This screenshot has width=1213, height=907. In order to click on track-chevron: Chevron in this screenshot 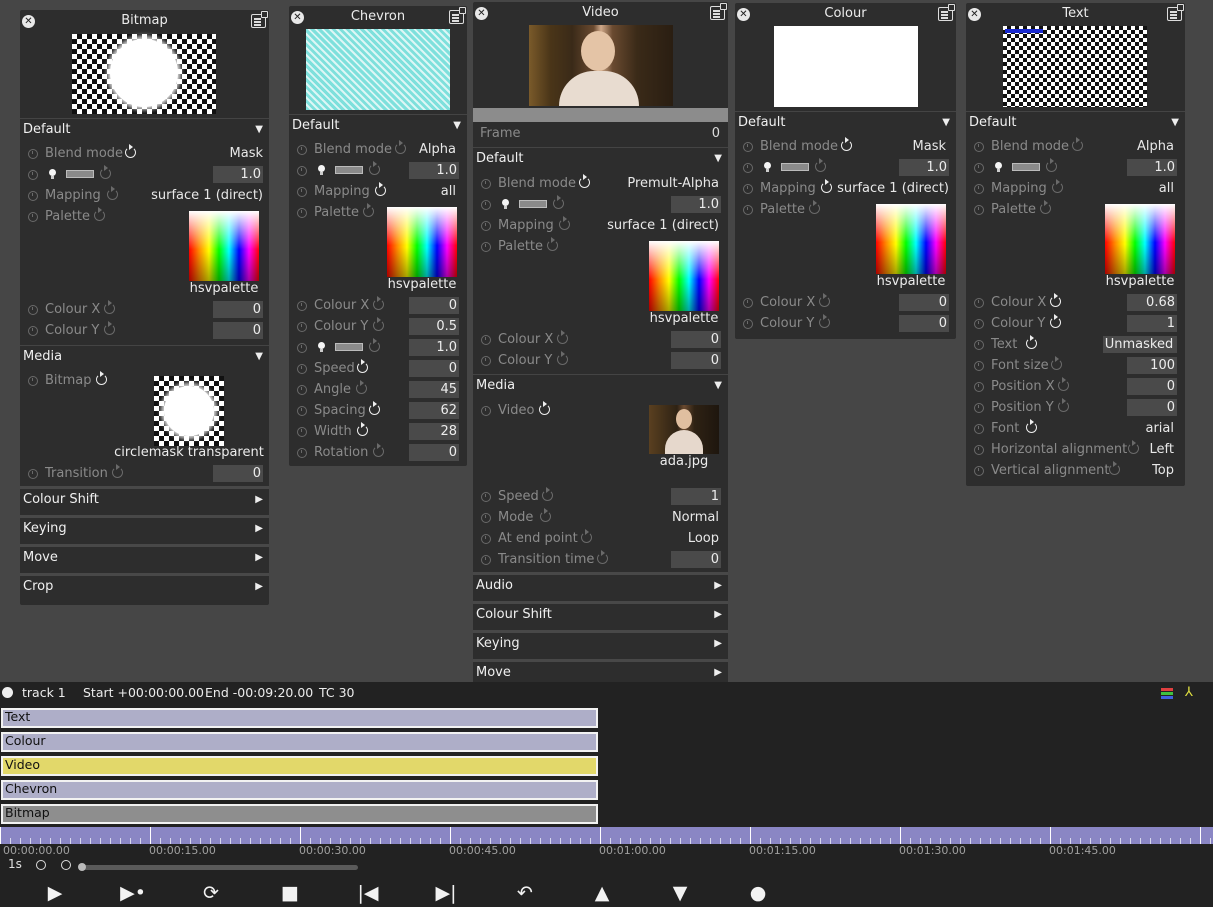, I will do `click(299, 790)`.